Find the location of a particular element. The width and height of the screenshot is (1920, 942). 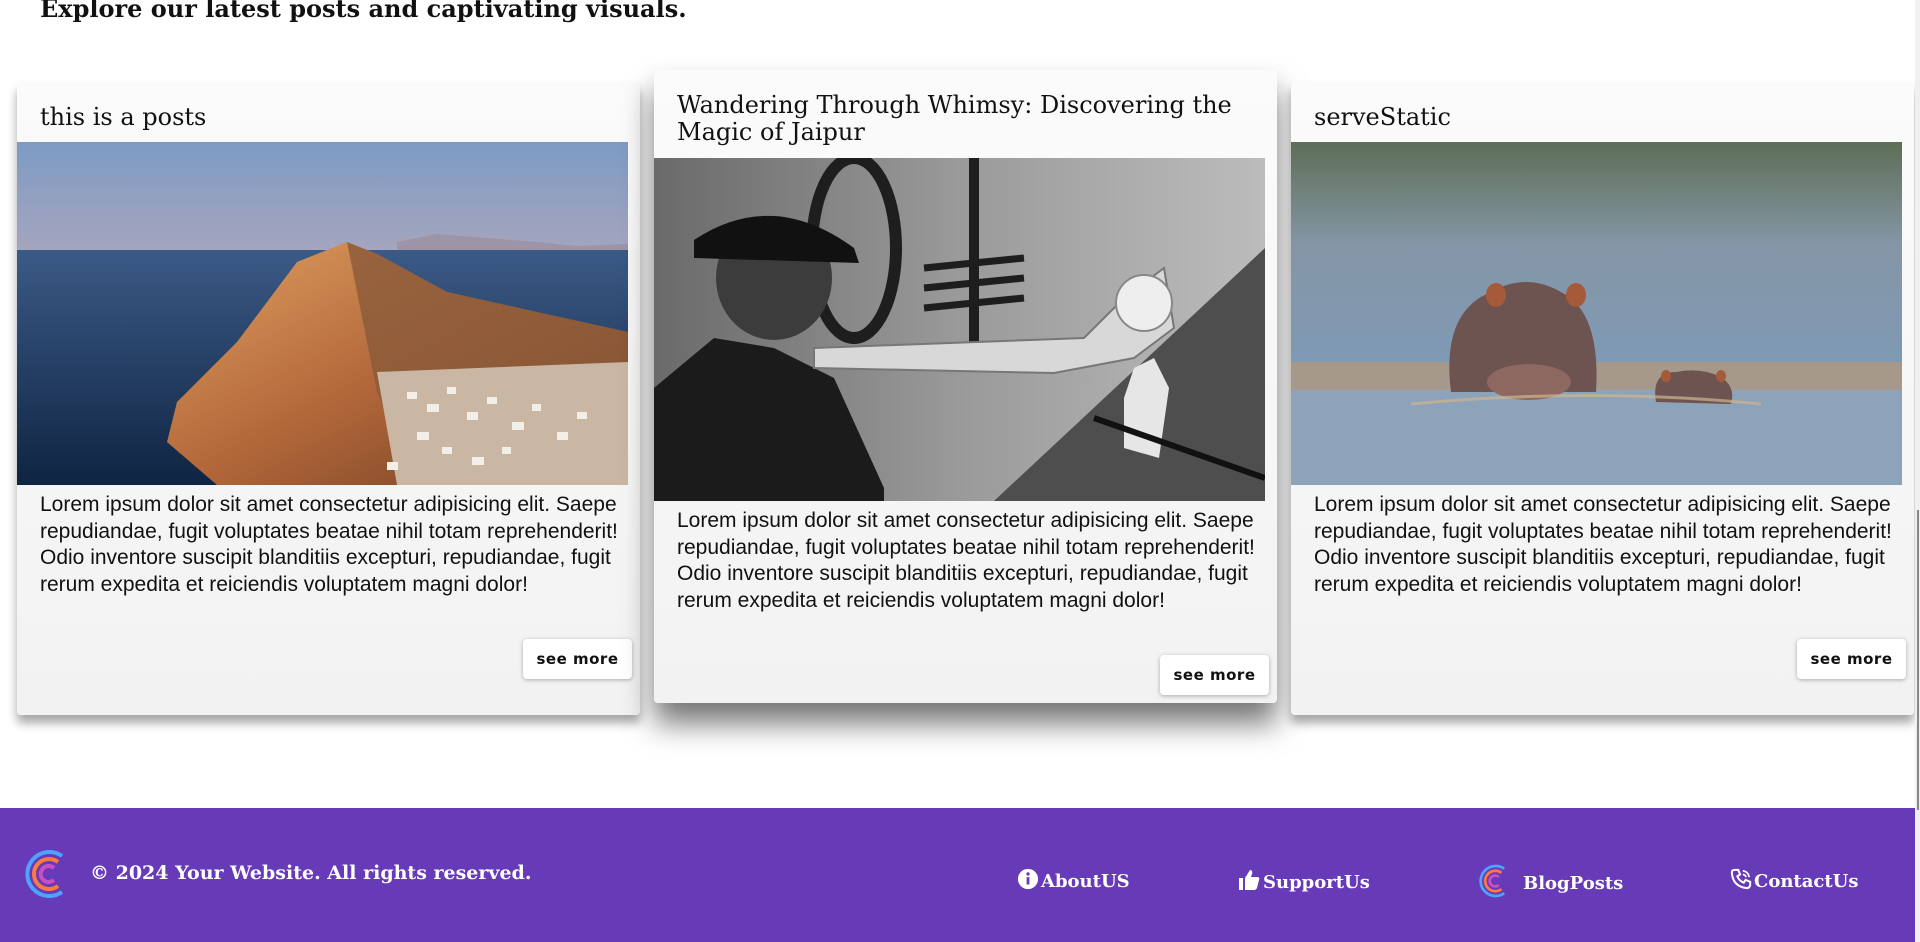

footer-link-support: SupportUs is located at coordinates (1303, 882).